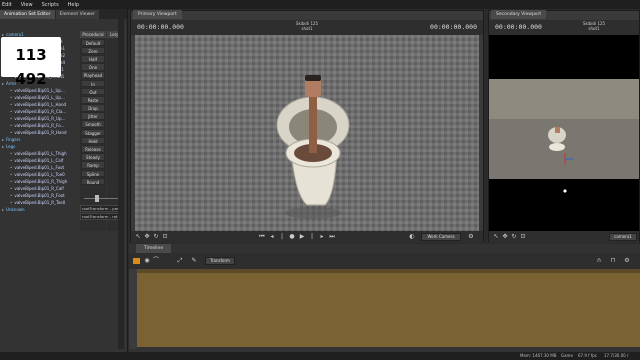 This screenshot has height=360, width=640. What do you see at coordinates (93, 75) in the screenshot?
I see `procedural-button: Playhead` at bounding box center [93, 75].